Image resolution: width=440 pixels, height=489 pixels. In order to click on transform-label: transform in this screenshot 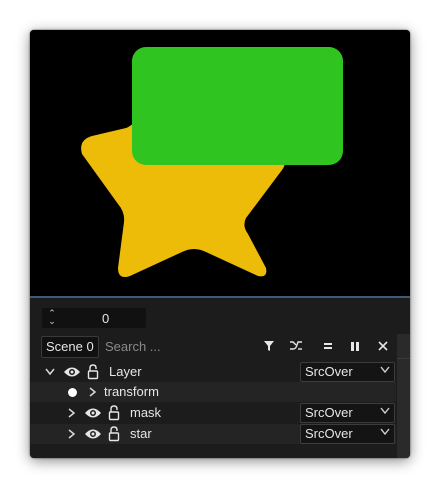, I will do `click(131, 391)`.